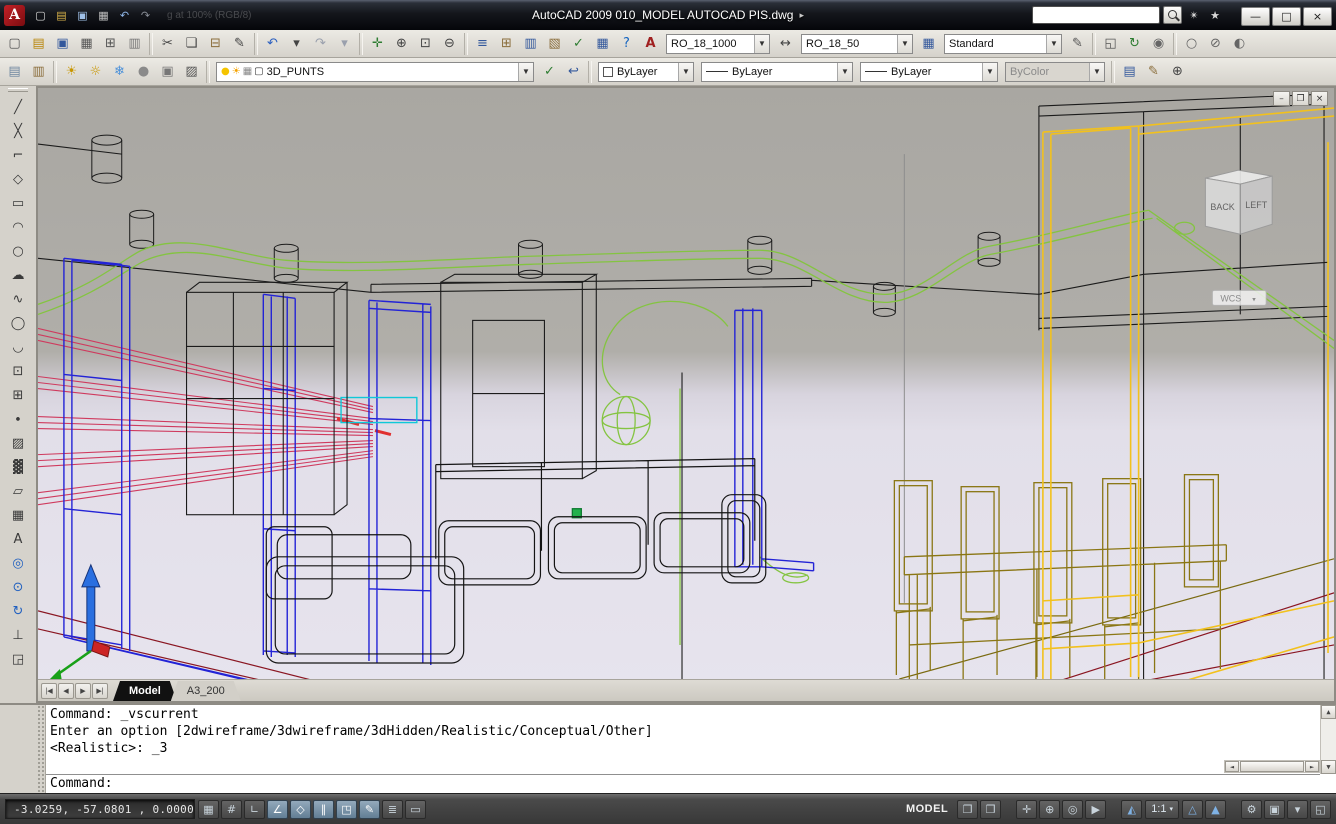 The width and height of the screenshot is (1336, 824). I want to click on layer-isolate-icon: ☀, so click(71, 71).